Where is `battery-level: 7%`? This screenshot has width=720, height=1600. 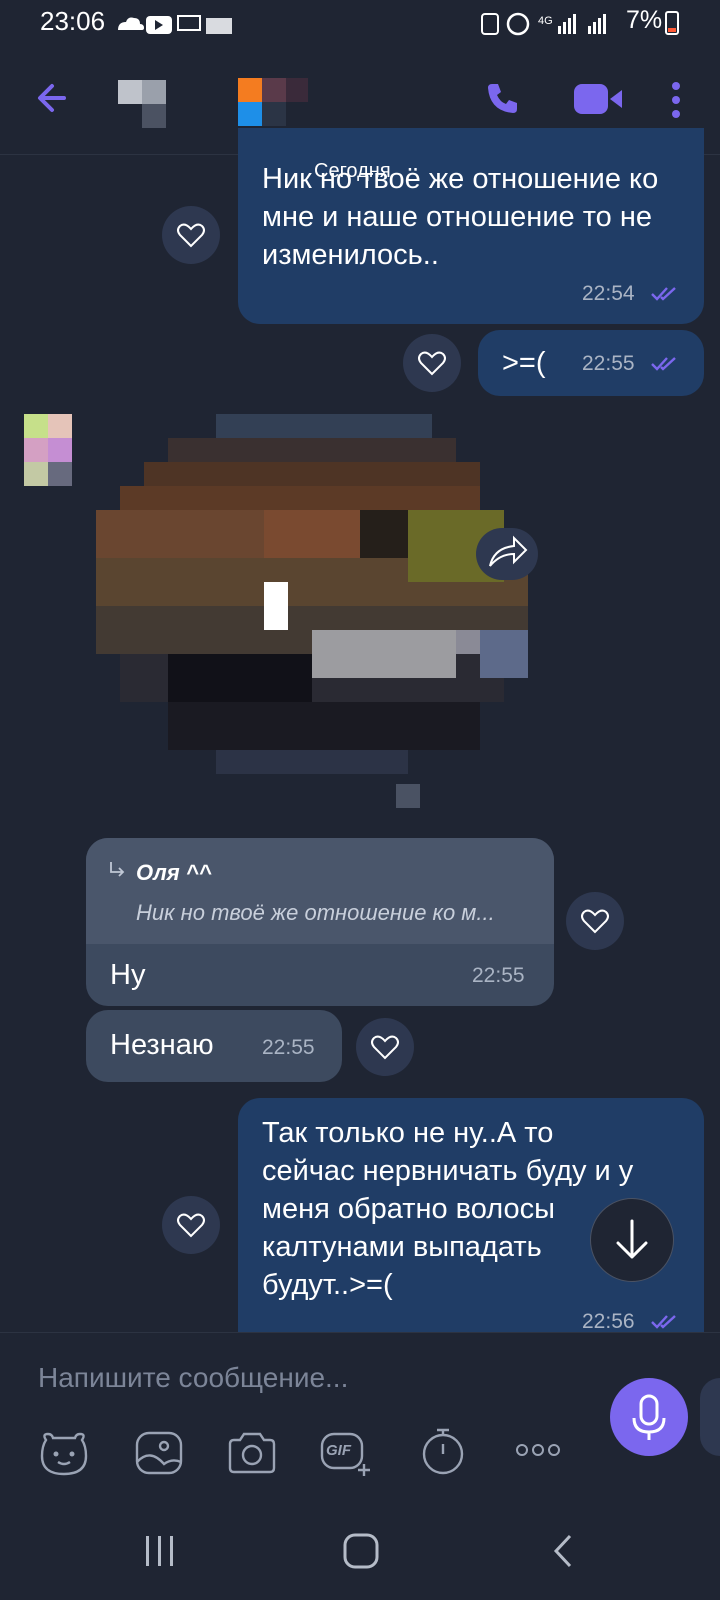
battery-level: 7% is located at coordinates (644, 20).